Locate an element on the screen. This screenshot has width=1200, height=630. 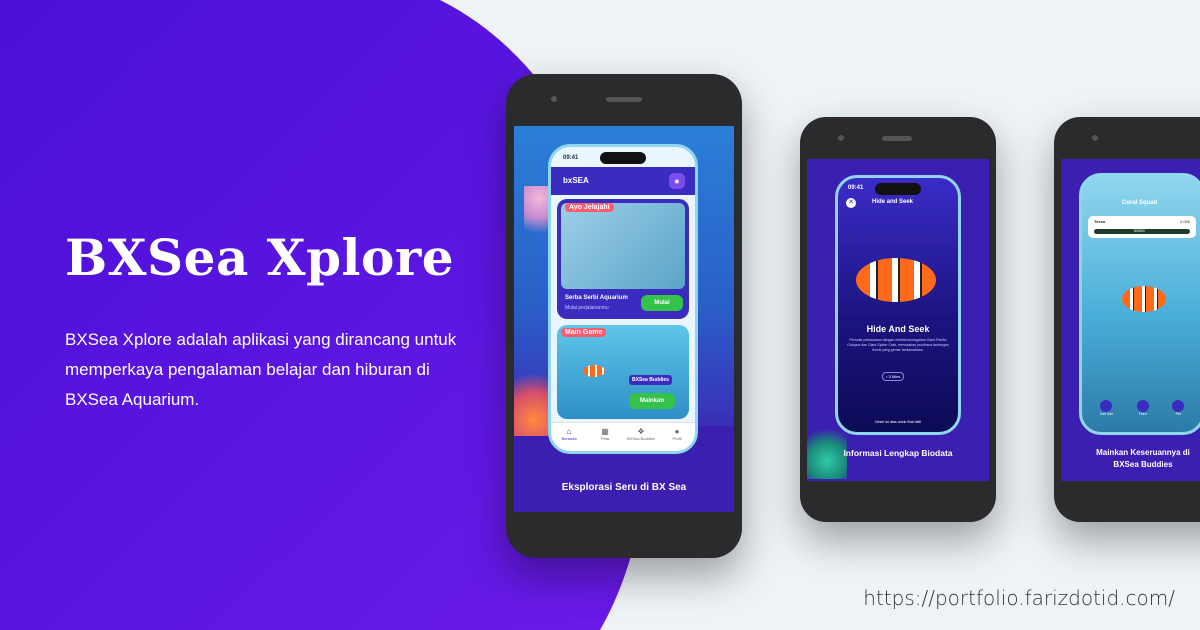
nav-map: ▦ Peta is located at coordinates (605, 437).